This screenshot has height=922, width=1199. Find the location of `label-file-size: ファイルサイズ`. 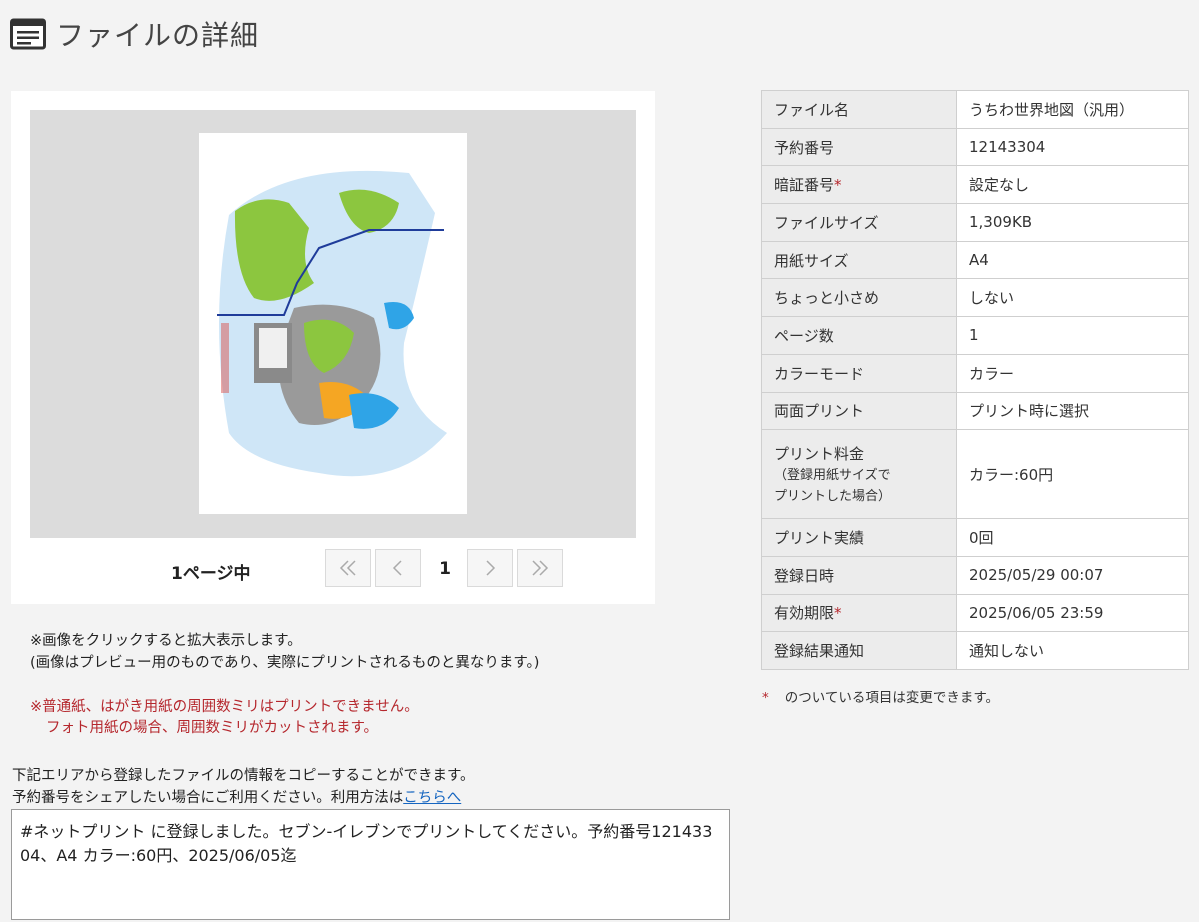

label-file-size: ファイルサイズ is located at coordinates (859, 222).